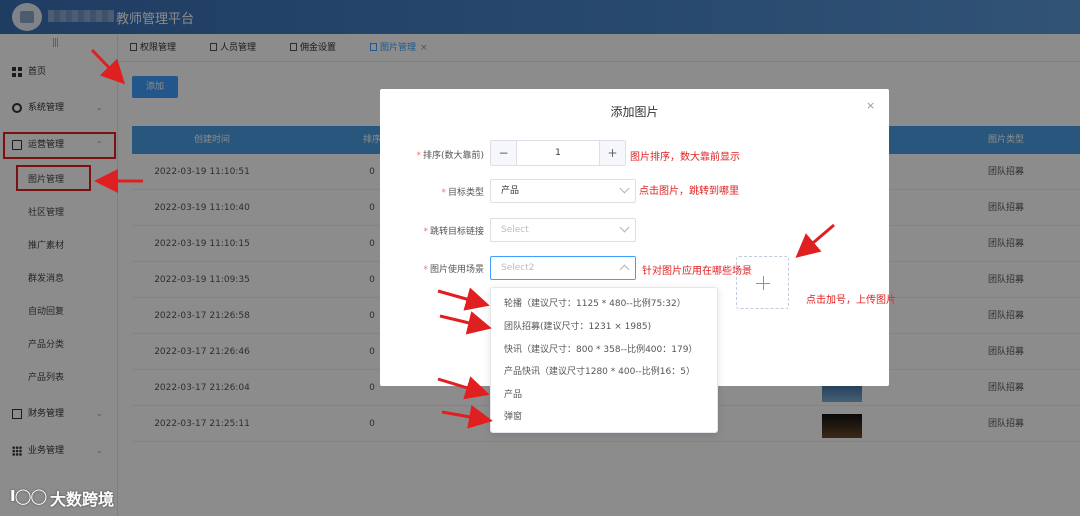  What do you see at coordinates (108, 66) in the screenshot?
I see `arrow-to-add-button` at bounding box center [108, 66].